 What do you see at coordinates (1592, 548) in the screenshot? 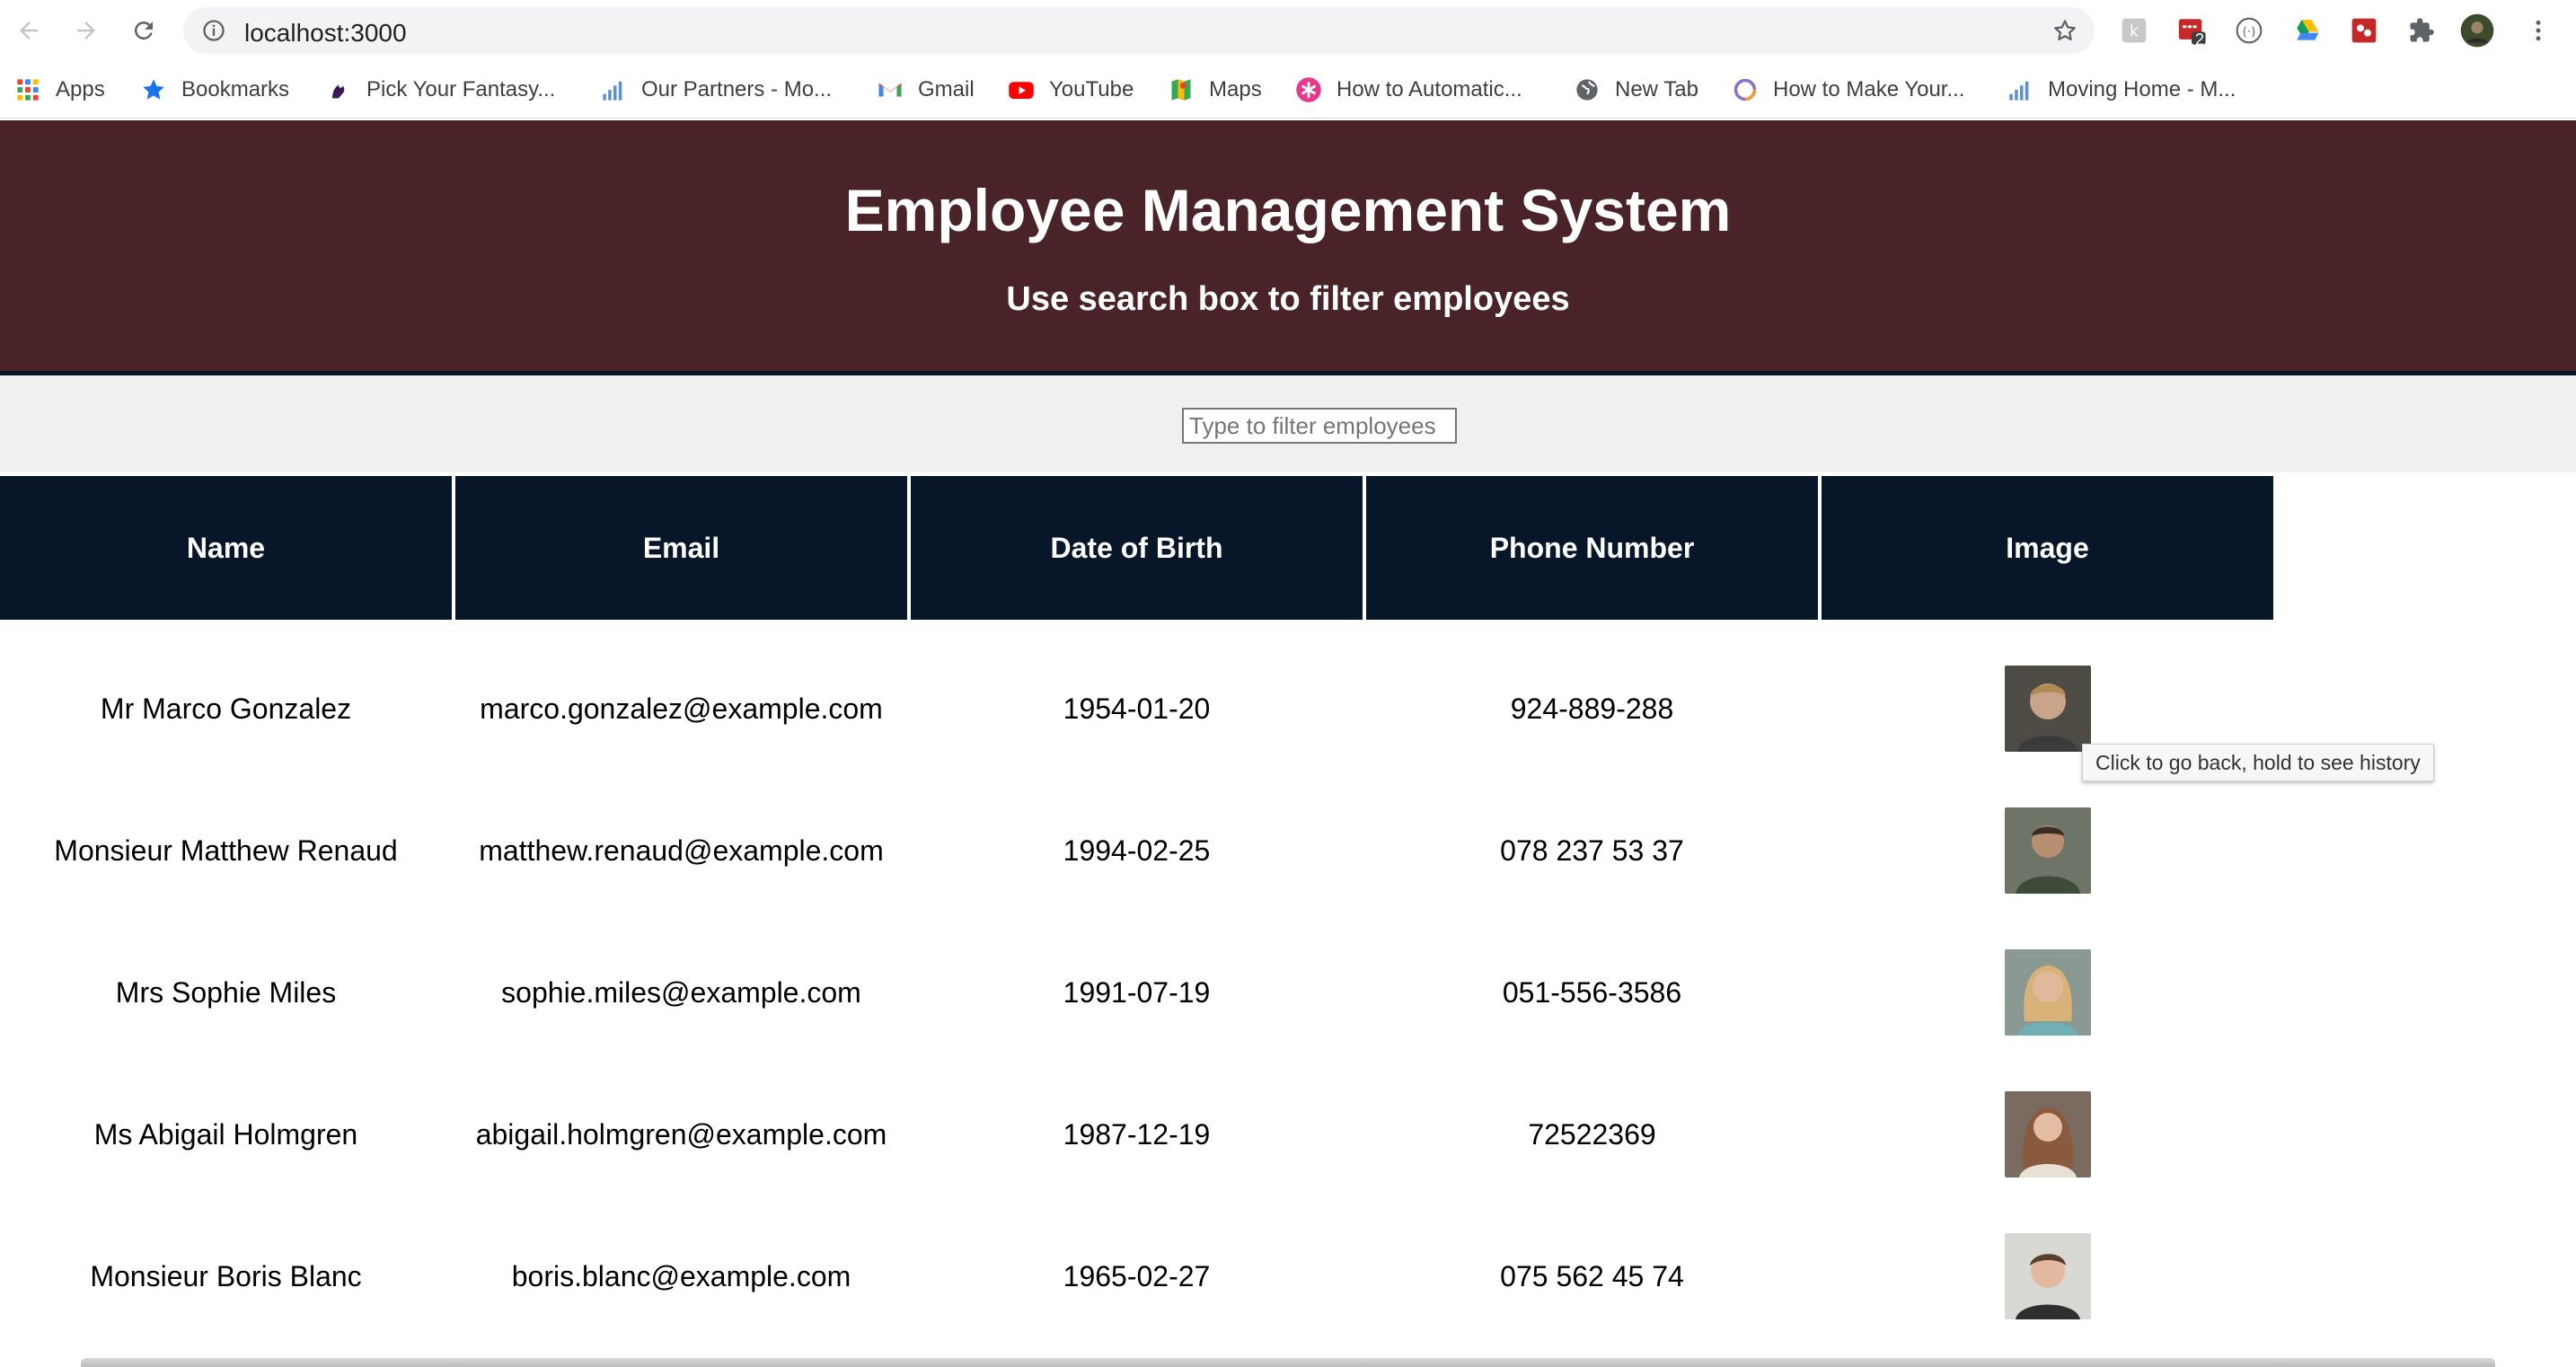
I see `column-header-phone: Phone Number` at bounding box center [1592, 548].